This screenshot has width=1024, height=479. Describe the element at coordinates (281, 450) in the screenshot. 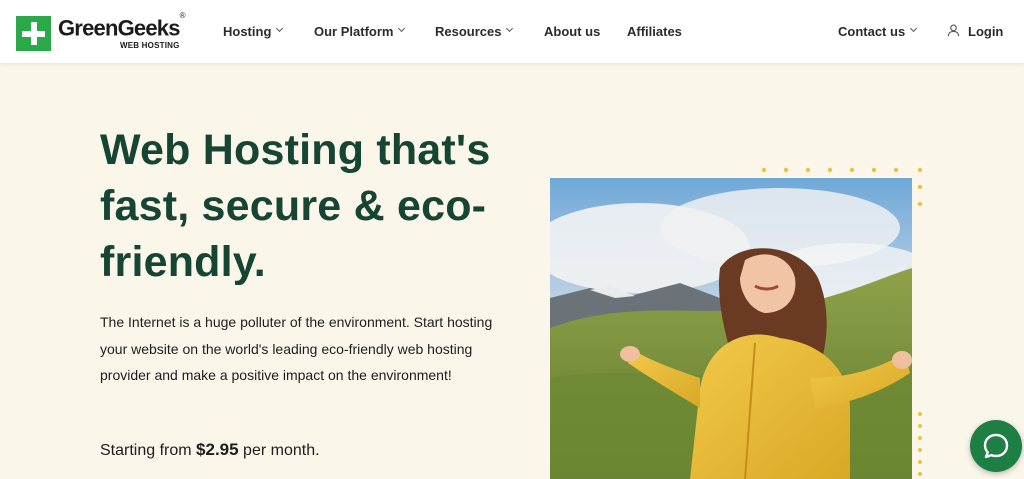

I see `price-suffix: per month.` at that location.